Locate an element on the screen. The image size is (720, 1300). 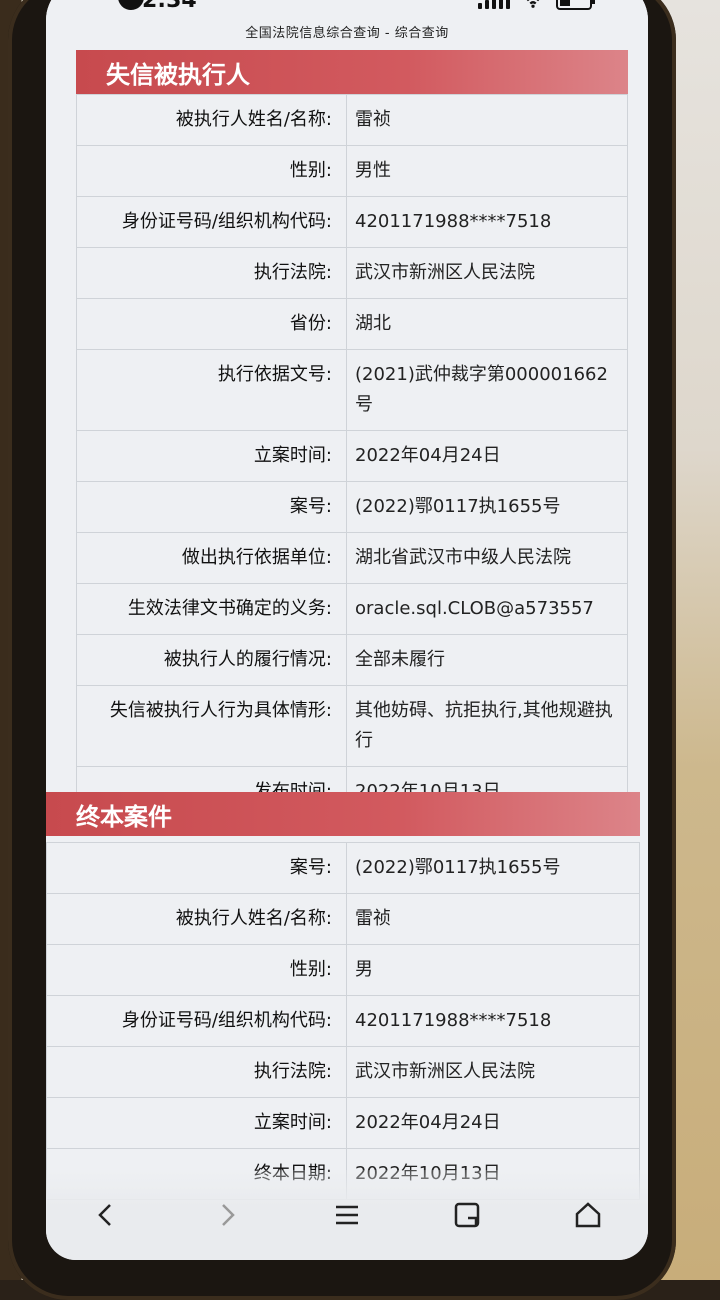
tabs-button is located at coordinates (467, 1215).